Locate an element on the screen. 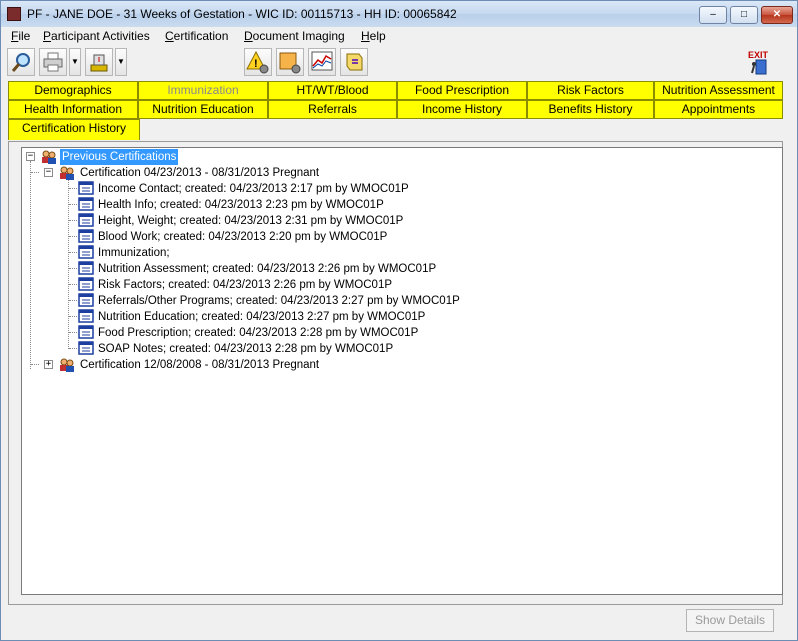  close-button: ✕ is located at coordinates (777, 15).